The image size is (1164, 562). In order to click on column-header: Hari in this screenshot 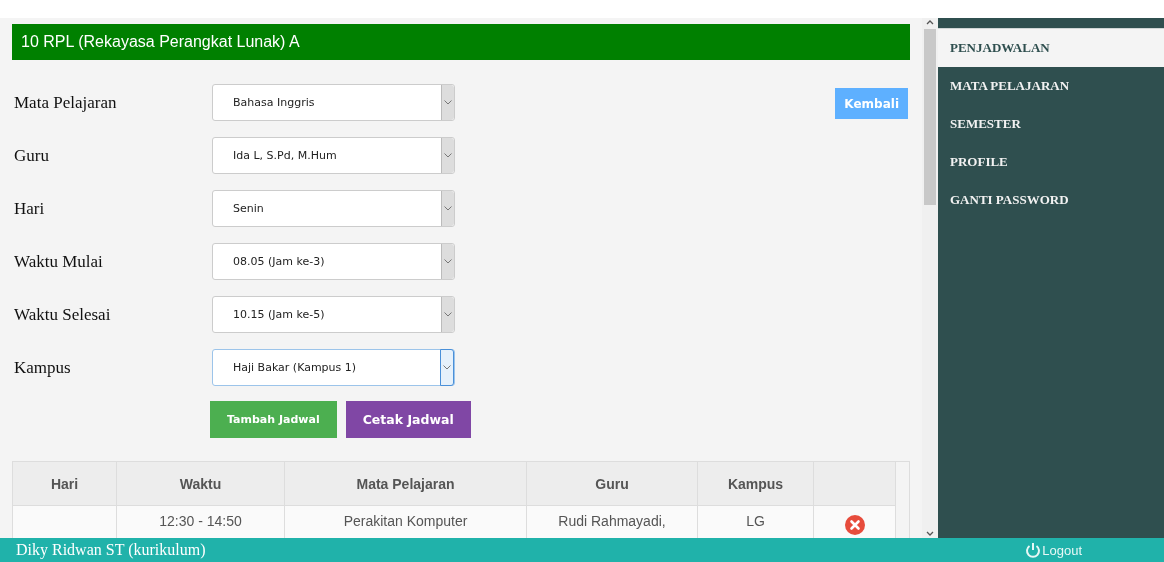, I will do `click(65, 483)`.